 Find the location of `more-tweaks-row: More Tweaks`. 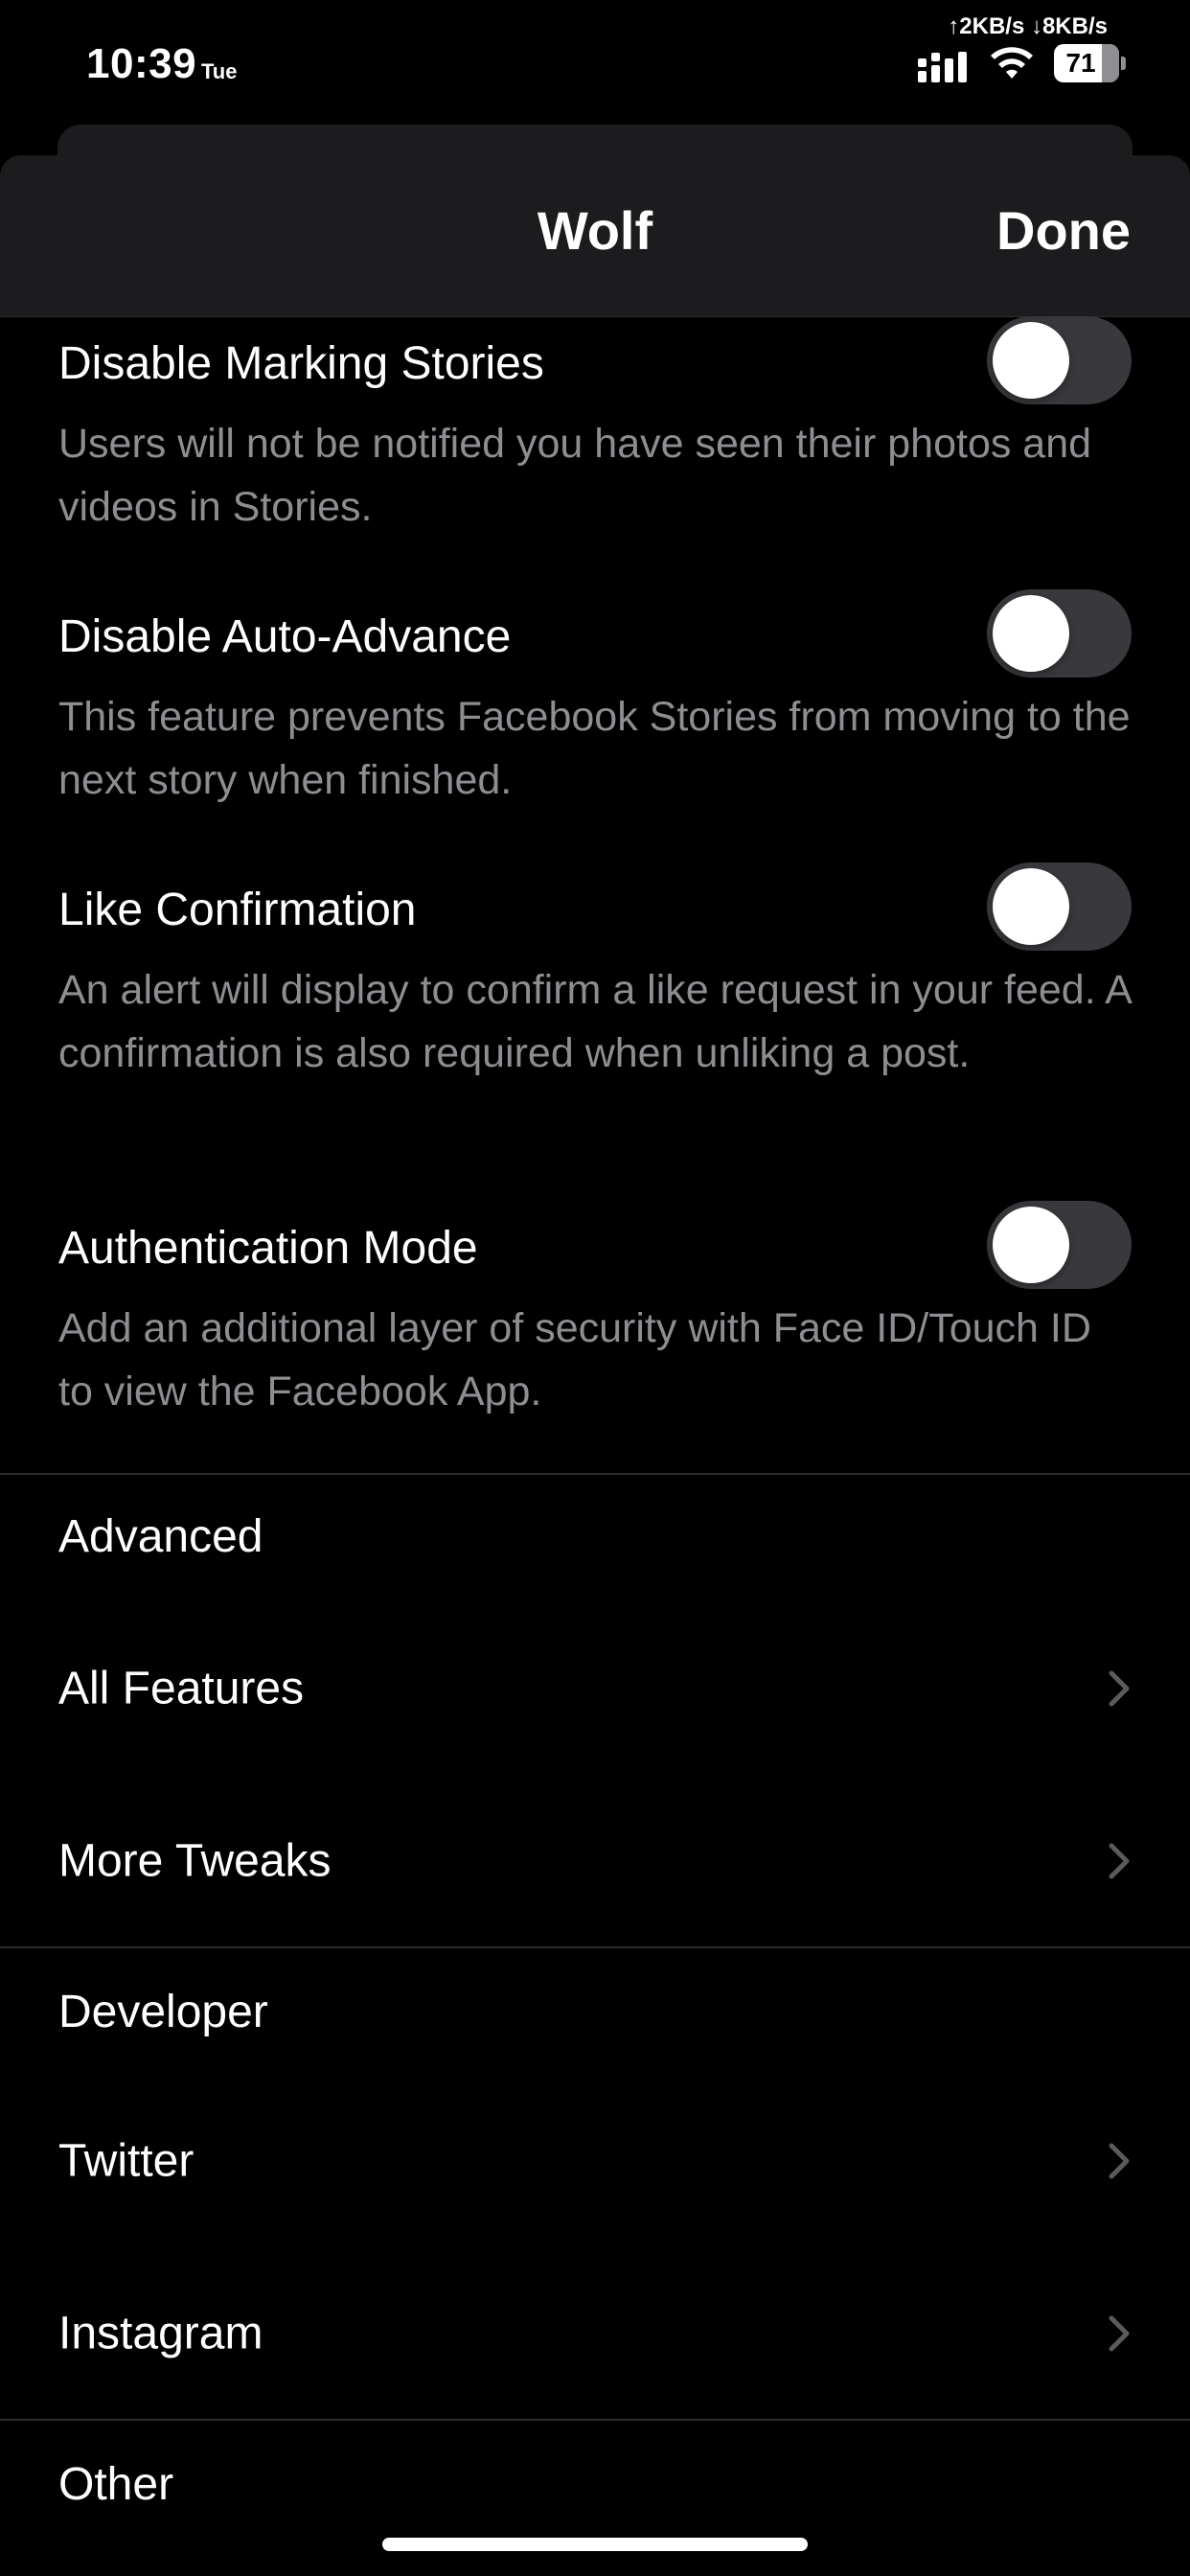

more-tweaks-row: More Tweaks is located at coordinates (595, 1861).